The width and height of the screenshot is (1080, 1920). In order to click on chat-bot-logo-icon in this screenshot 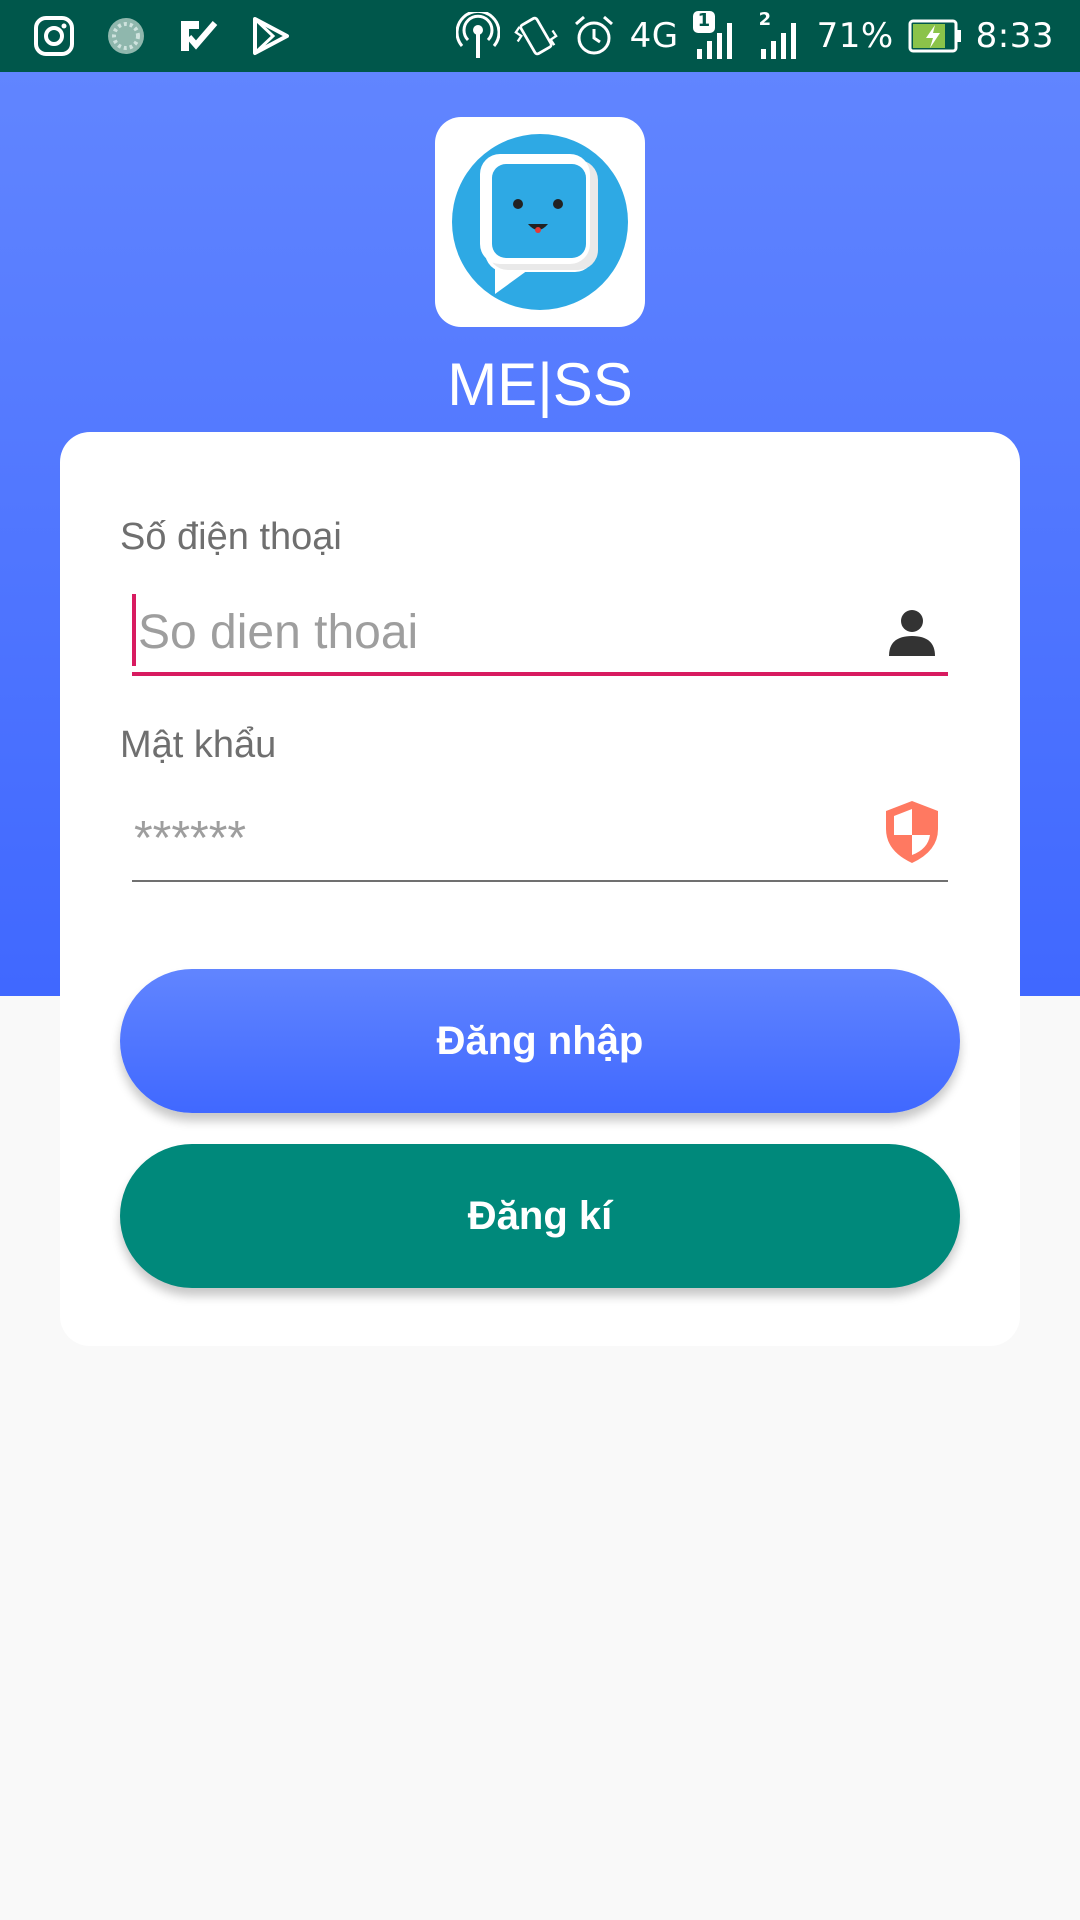, I will do `click(540, 222)`.